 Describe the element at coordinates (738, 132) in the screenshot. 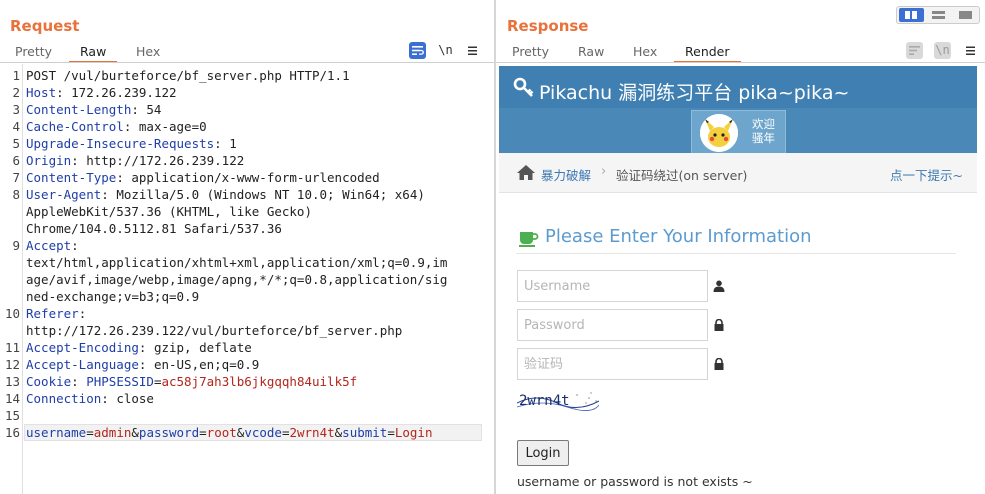

I see `user-menu: 欢迎 骚年` at that location.